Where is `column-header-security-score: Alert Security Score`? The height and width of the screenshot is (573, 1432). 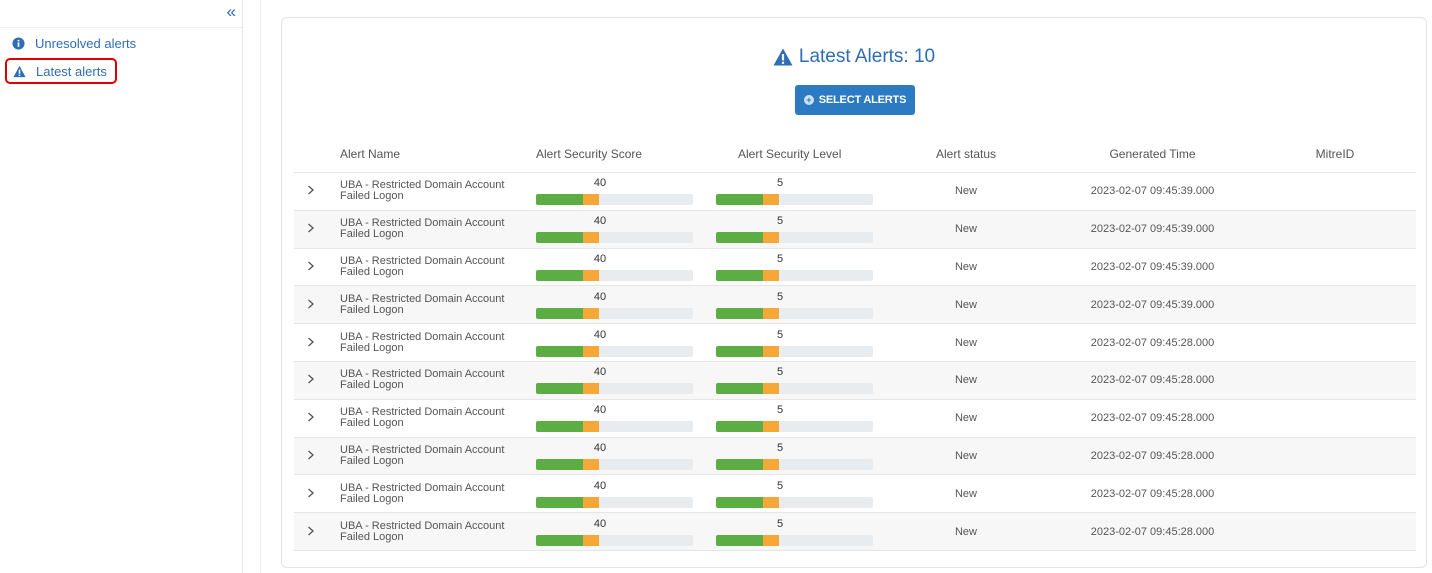 column-header-security-score: Alert Security Score is located at coordinates (611, 154).